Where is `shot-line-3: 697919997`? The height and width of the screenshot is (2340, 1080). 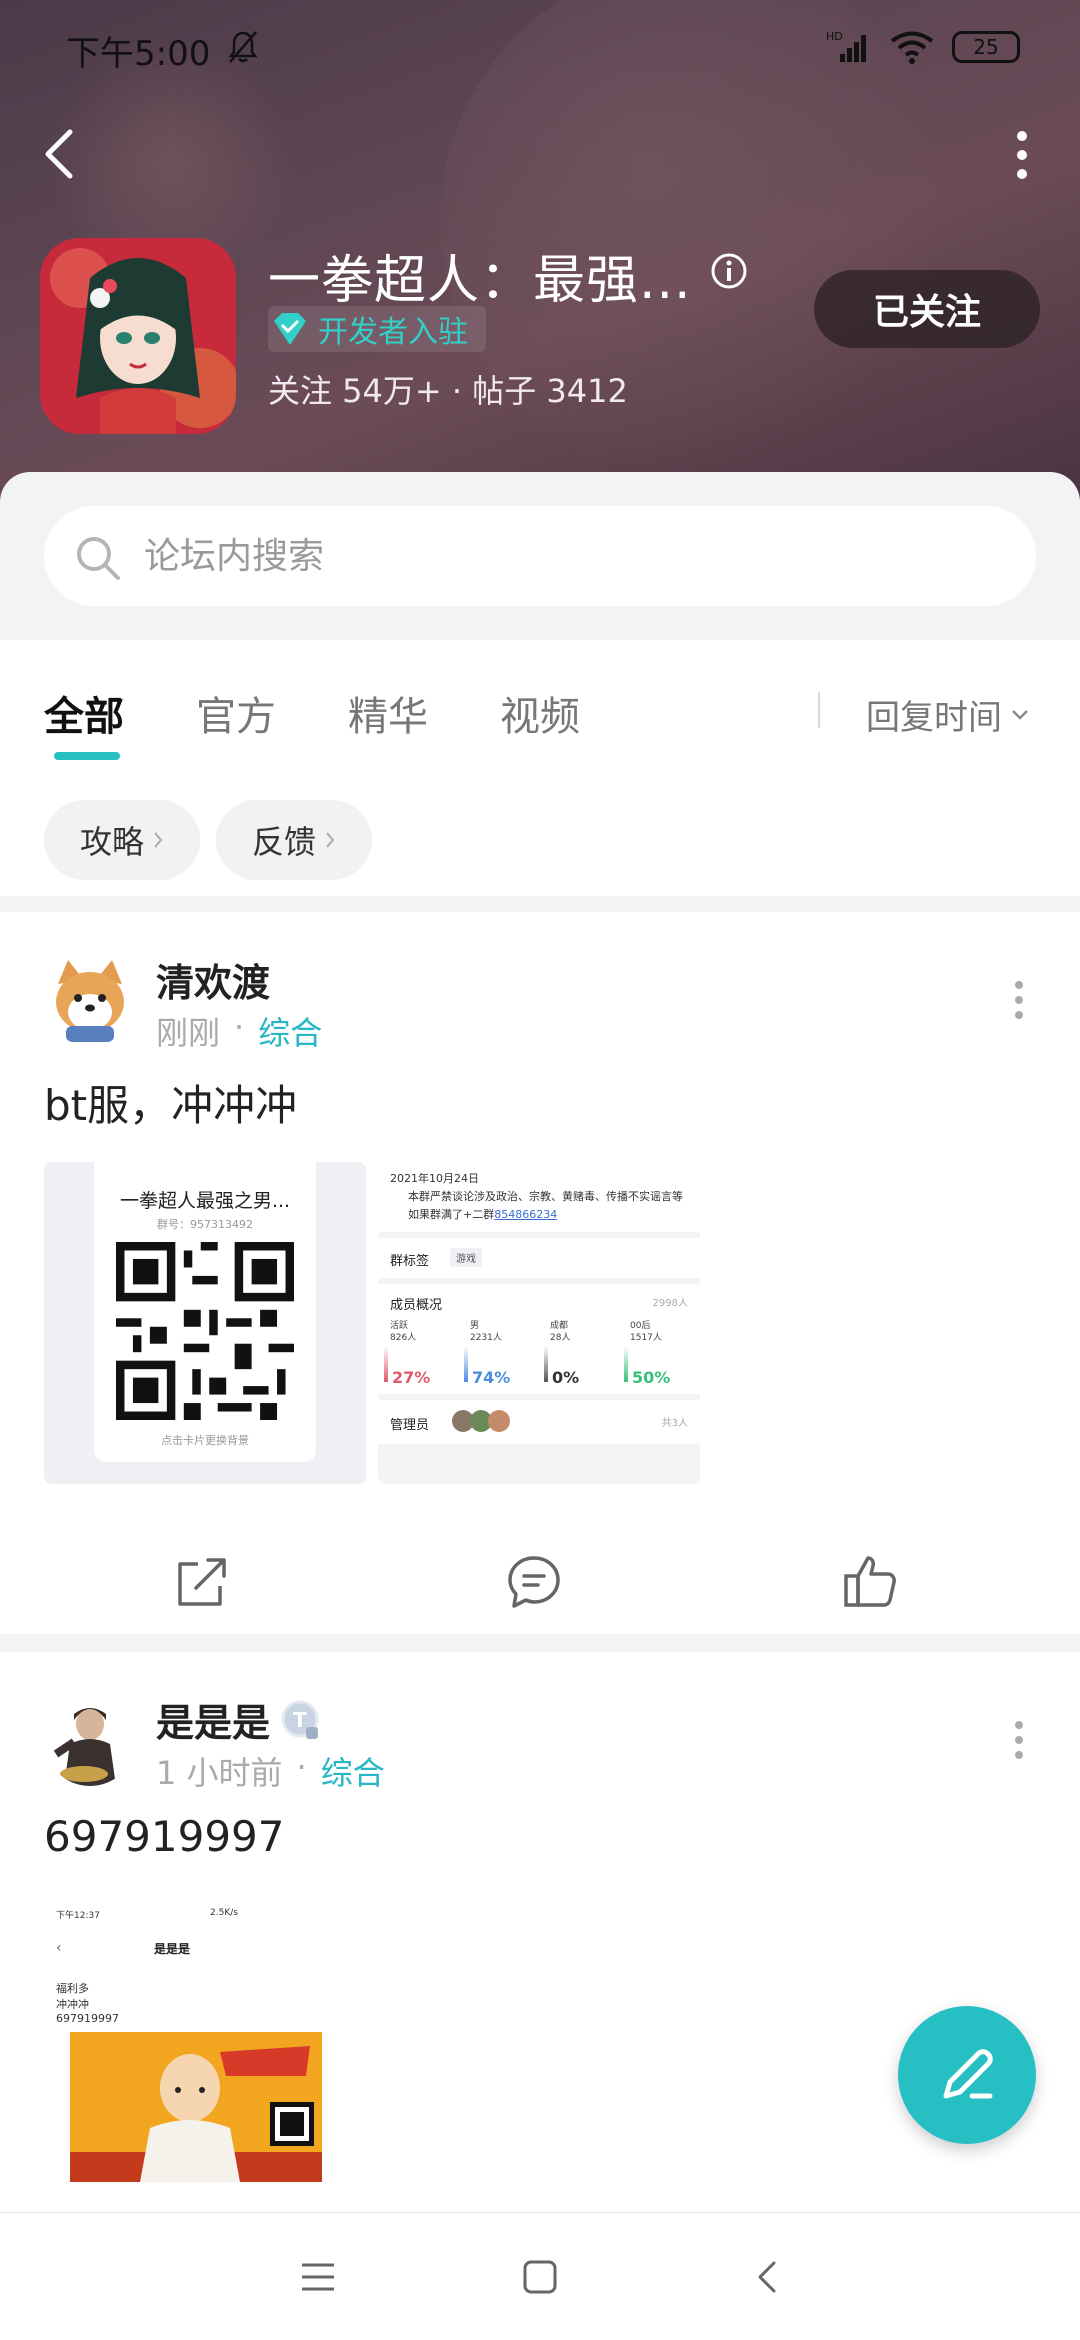 shot-line-3: 697919997 is located at coordinates (87, 2018).